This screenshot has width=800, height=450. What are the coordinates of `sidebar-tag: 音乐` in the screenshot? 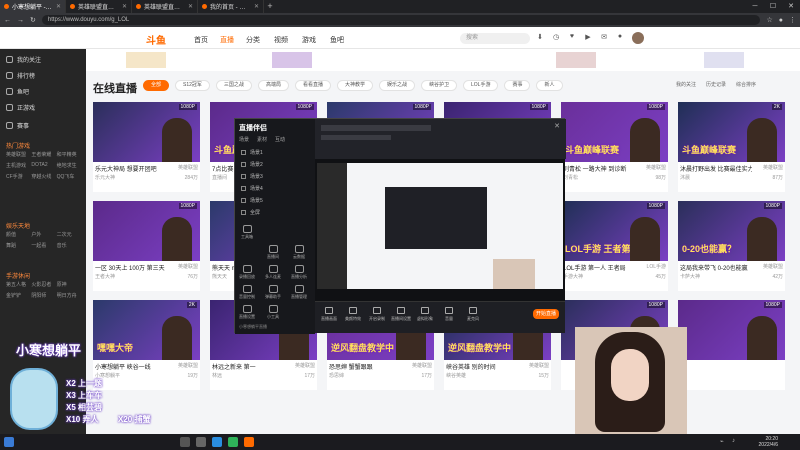 It's located at (69, 245).